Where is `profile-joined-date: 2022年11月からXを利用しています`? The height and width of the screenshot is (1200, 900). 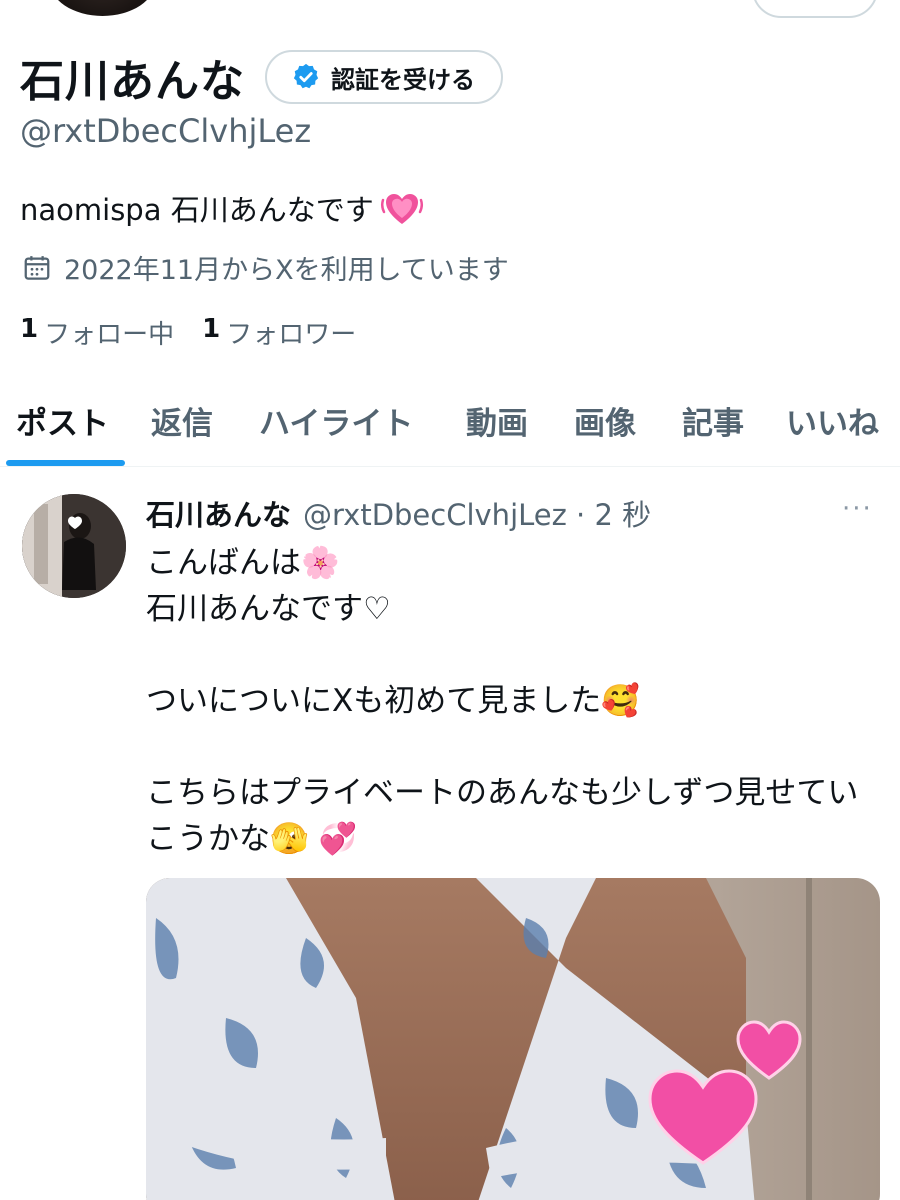 profile-joined-date: 2022年11月からXを利用しています is located at coordinates (265, 267).